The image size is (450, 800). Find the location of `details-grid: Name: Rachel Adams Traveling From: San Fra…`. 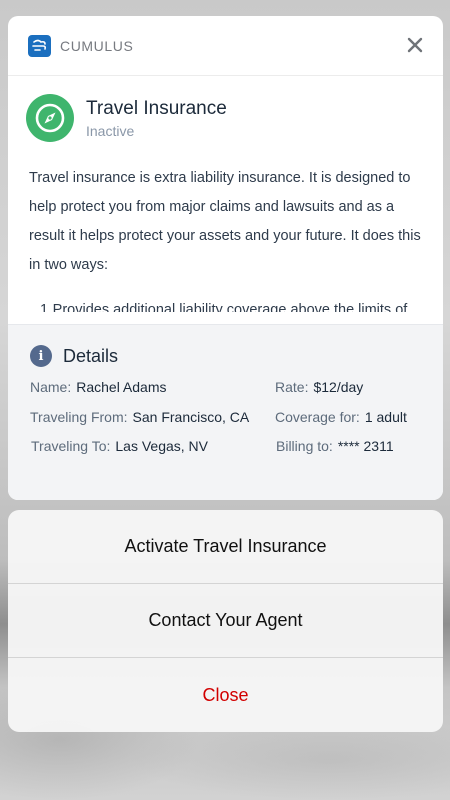

details-grid: Name: Rachel Adams Traveling From: San Fra… is located at coordinates (225, 429).